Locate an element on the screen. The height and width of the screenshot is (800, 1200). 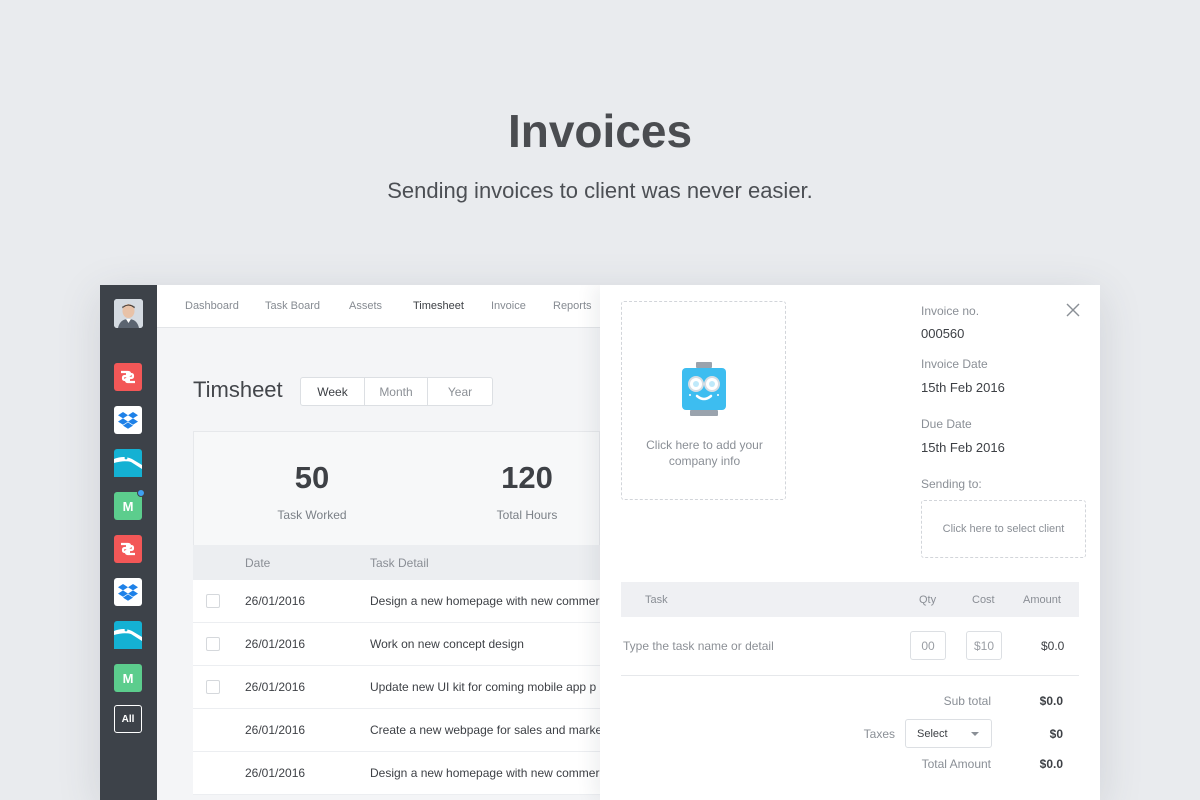
nav-timesheet: Timesheet is located at coordinates (438, 306).